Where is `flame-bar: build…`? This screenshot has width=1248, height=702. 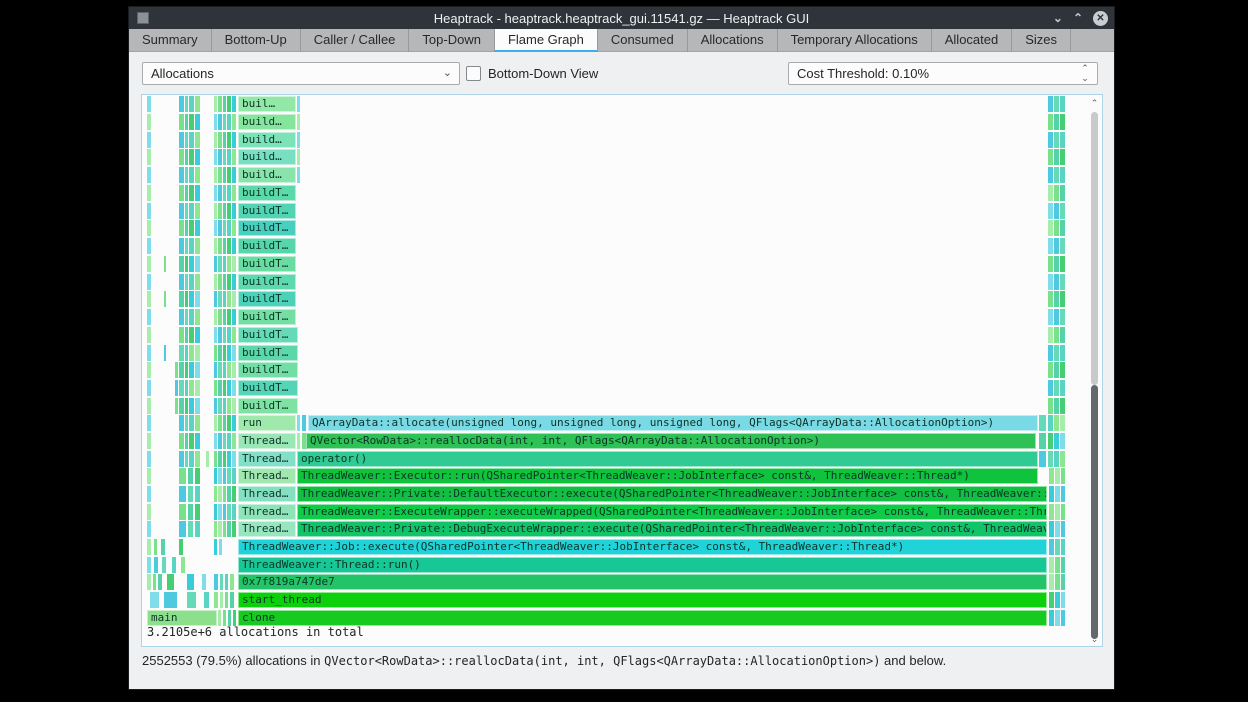 flame-bar: build… is located at coordinates (267, 157).